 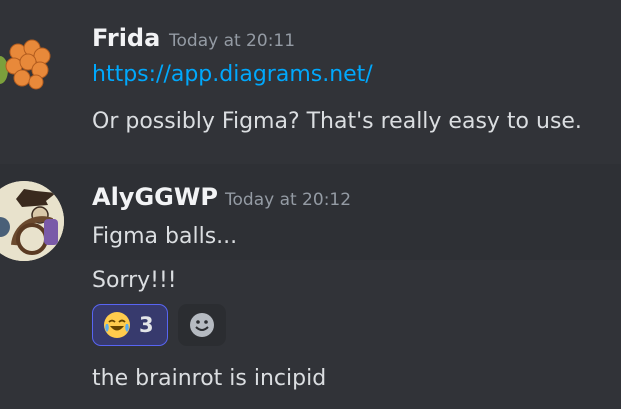 What do you see at coordinates (209, 378) in the screenshot?
I see `message-text: the brainrot is incipid` at bounding box center [209, 378].